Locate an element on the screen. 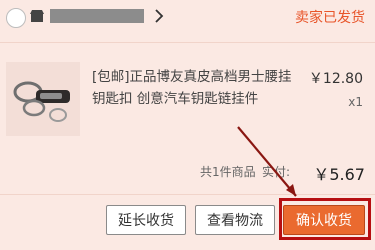 The width and height of the screenshot is (375, 250). product-quantity: x1 is located at coordinates (355, 102).